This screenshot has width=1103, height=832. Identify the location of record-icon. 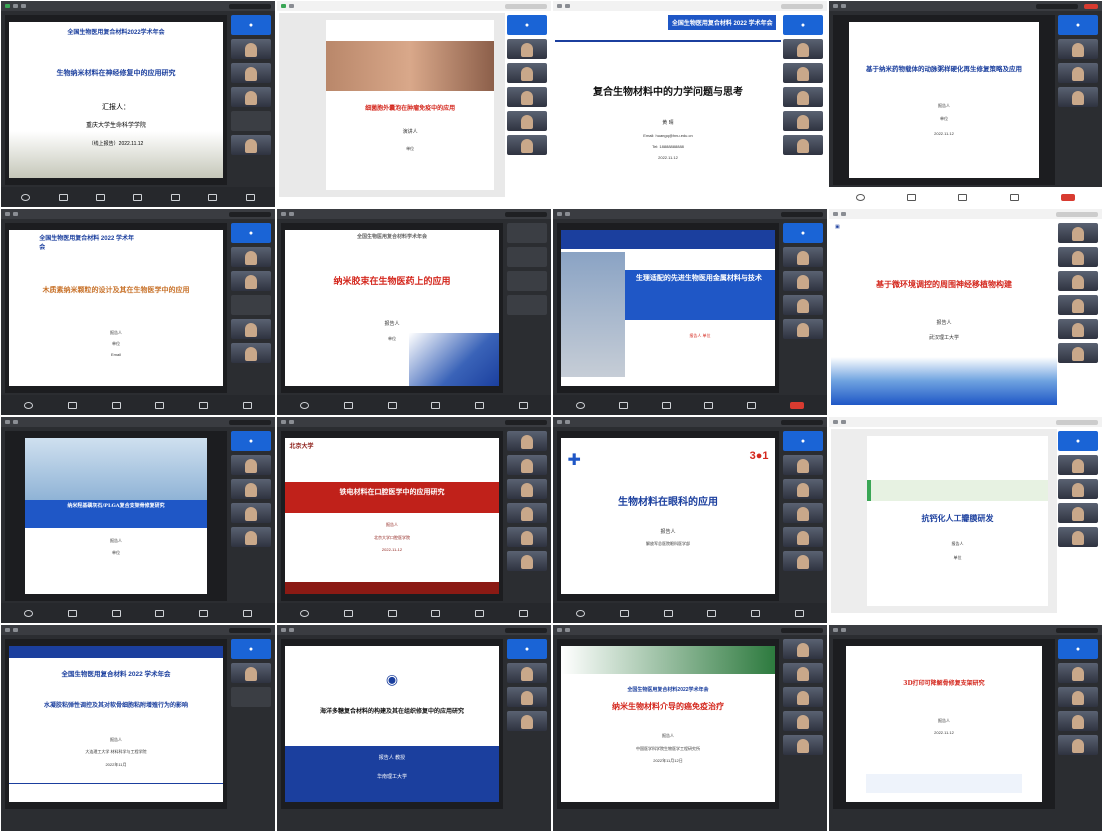
(213, 197).